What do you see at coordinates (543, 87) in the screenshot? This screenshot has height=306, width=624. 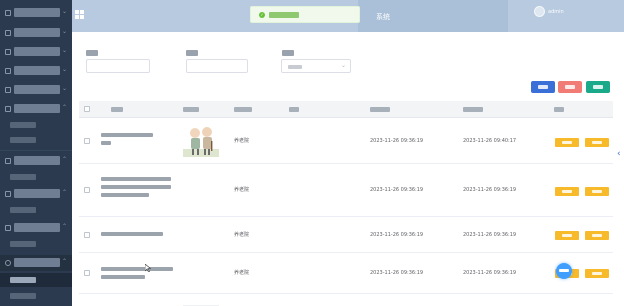 I see `search-button` at bounding box center [543, 87].